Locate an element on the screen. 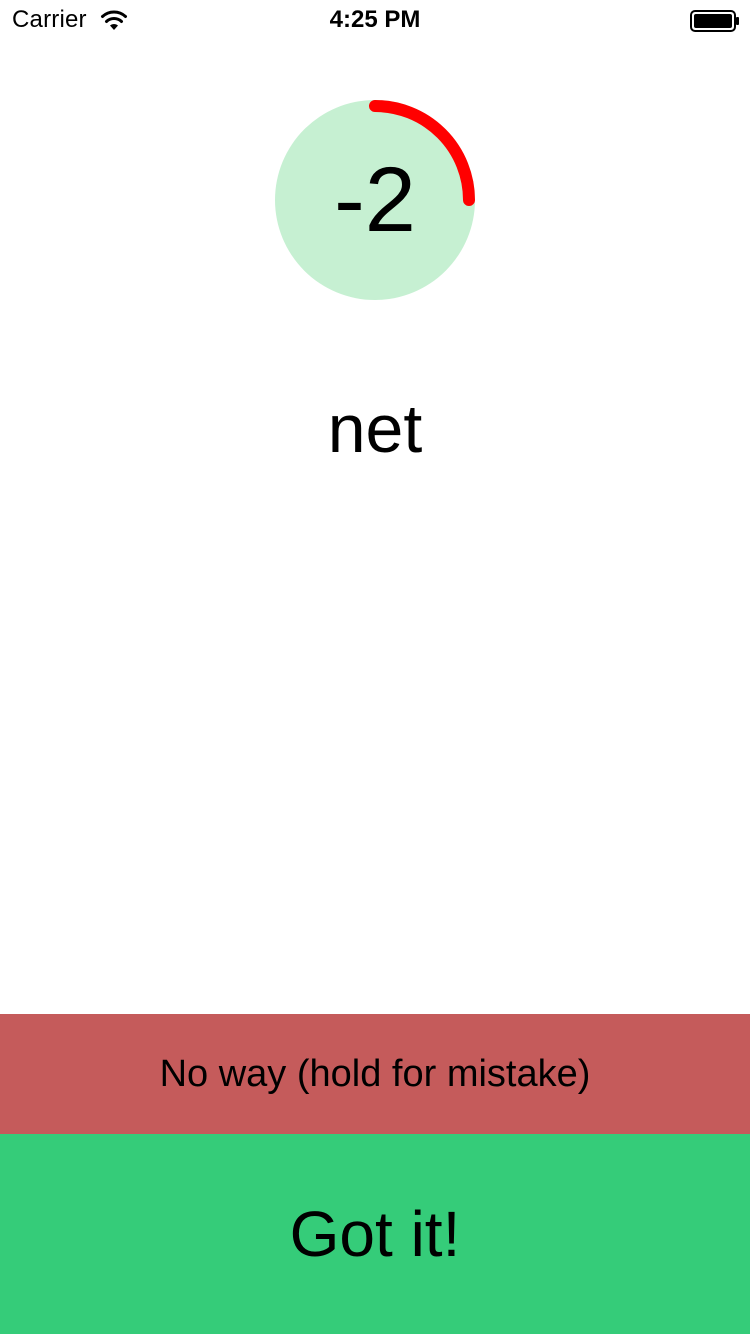 The height and width of the screenshot is (1334, 750). got-it-button-label: Got it! is located at coordinates (375, 1234).